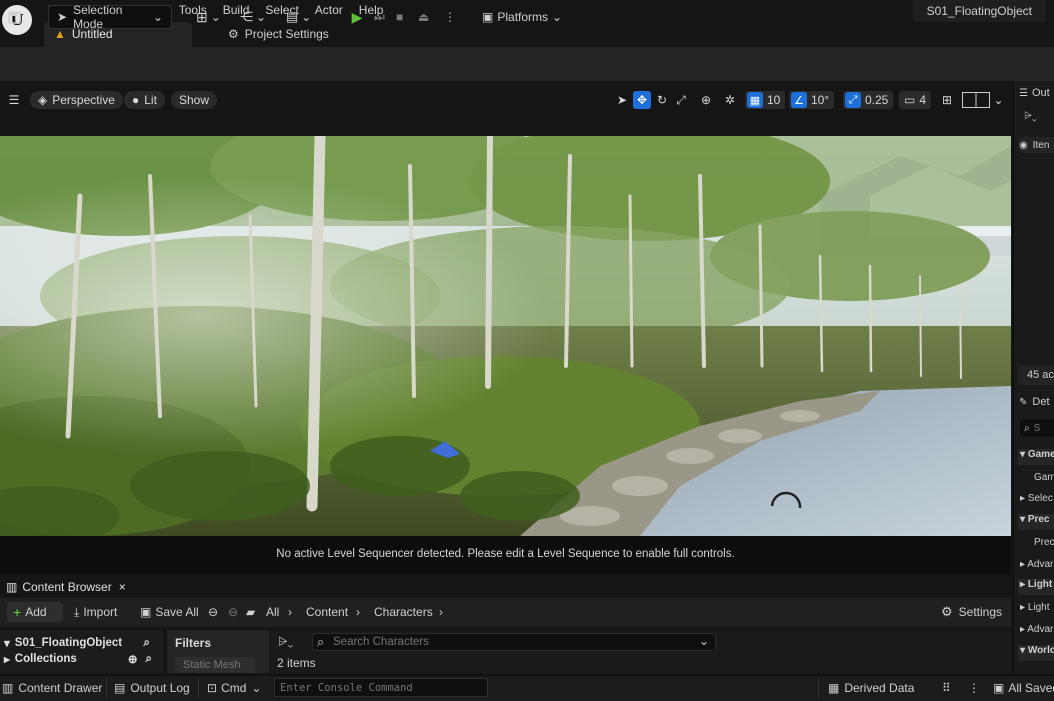 This screenshot has width=1054, height=701. What do you see at coordinates (523, 17) in the screenshot?
I see `platforms-label: Platforms` at bounding box center [523, 17].